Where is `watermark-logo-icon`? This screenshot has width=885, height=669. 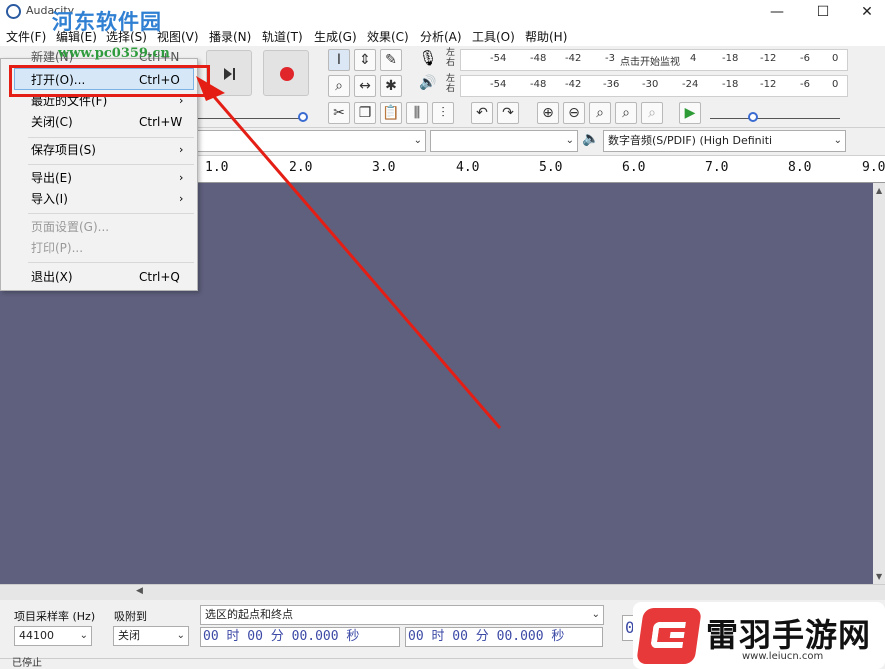
watermark-logo-icon is located at coordinates (669, 636).